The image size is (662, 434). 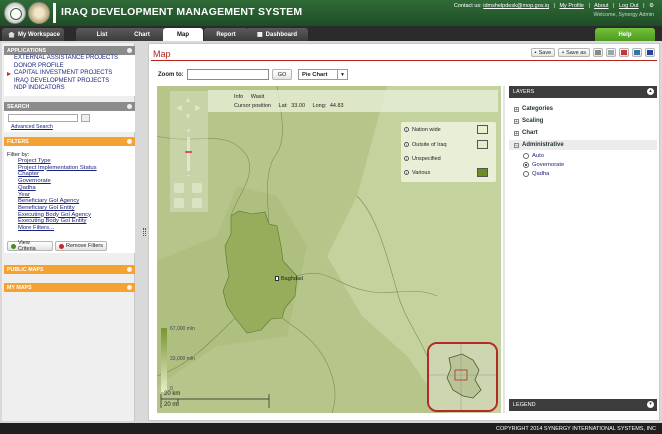 I want to click on applications-header: APPLICATIONS, so click(x=69, y=50).